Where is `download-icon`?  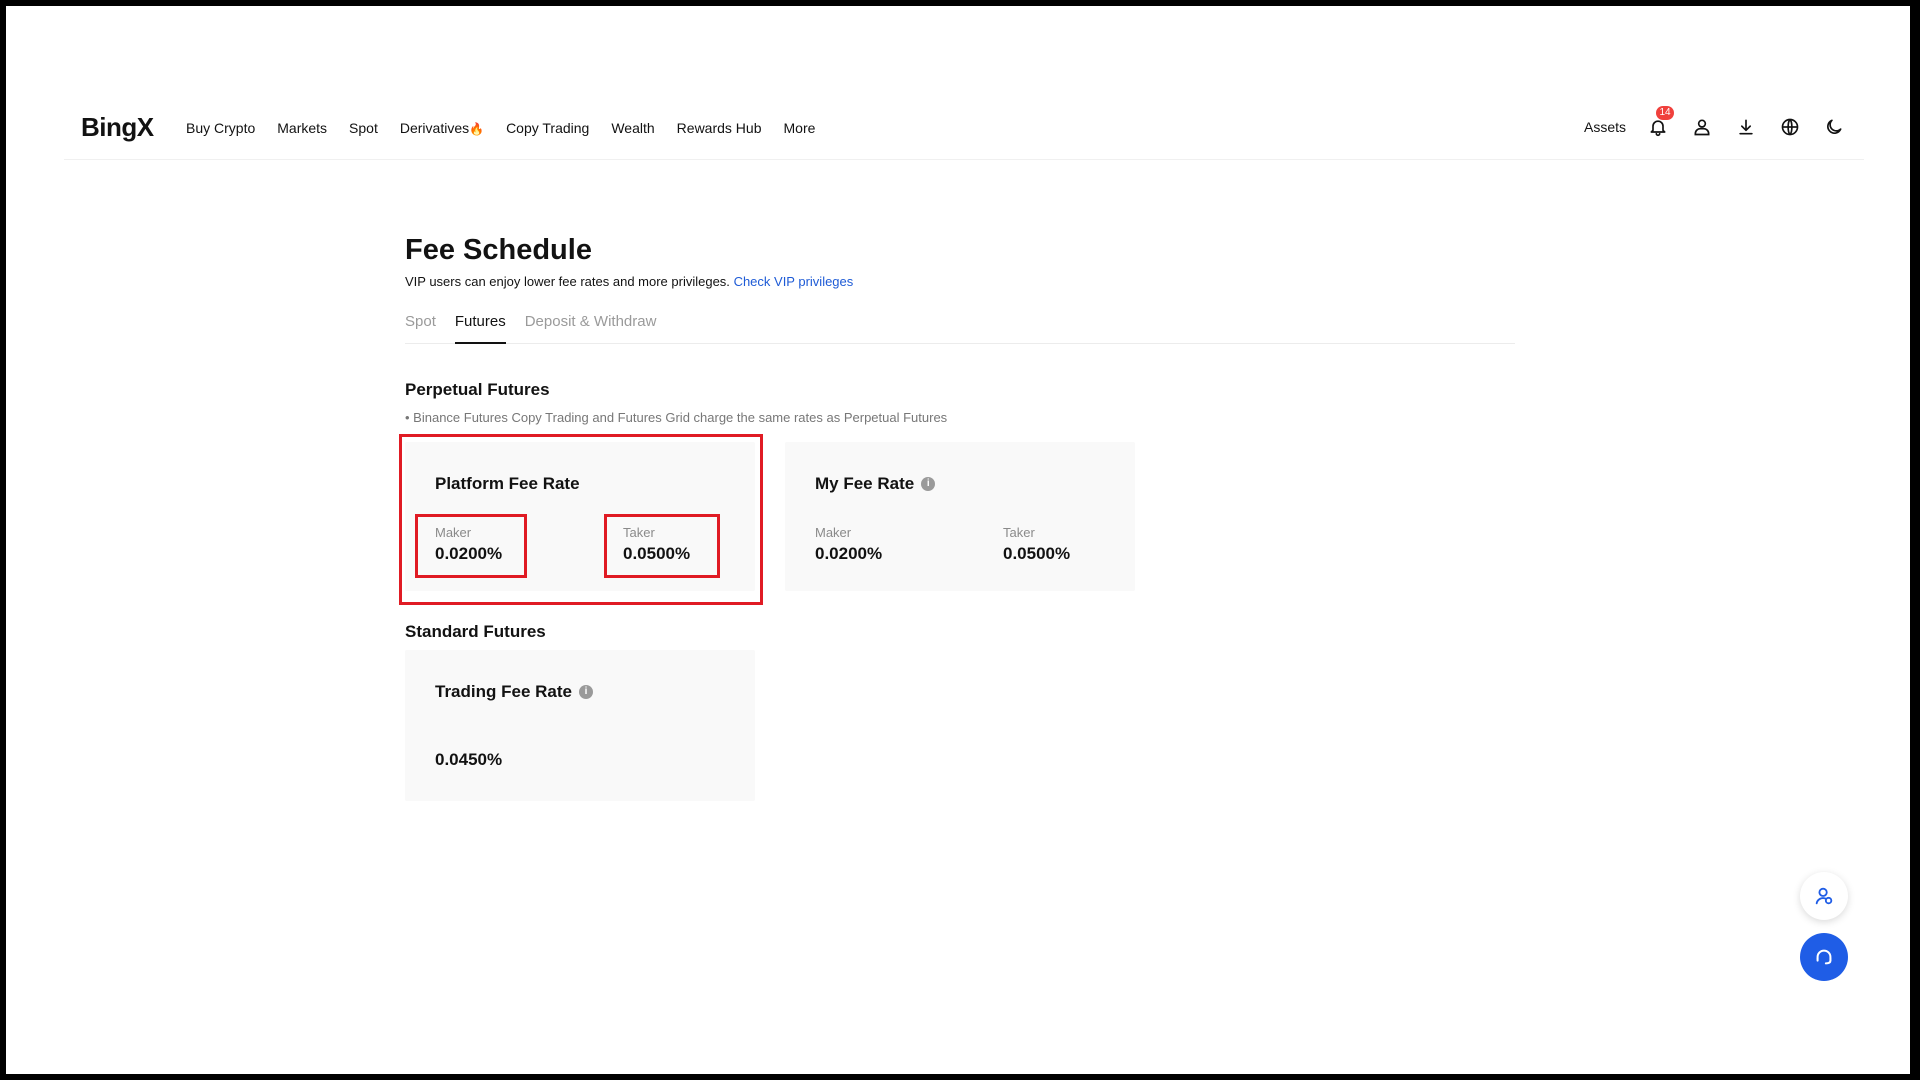
download-icon is located at coordinates (1746, 127).